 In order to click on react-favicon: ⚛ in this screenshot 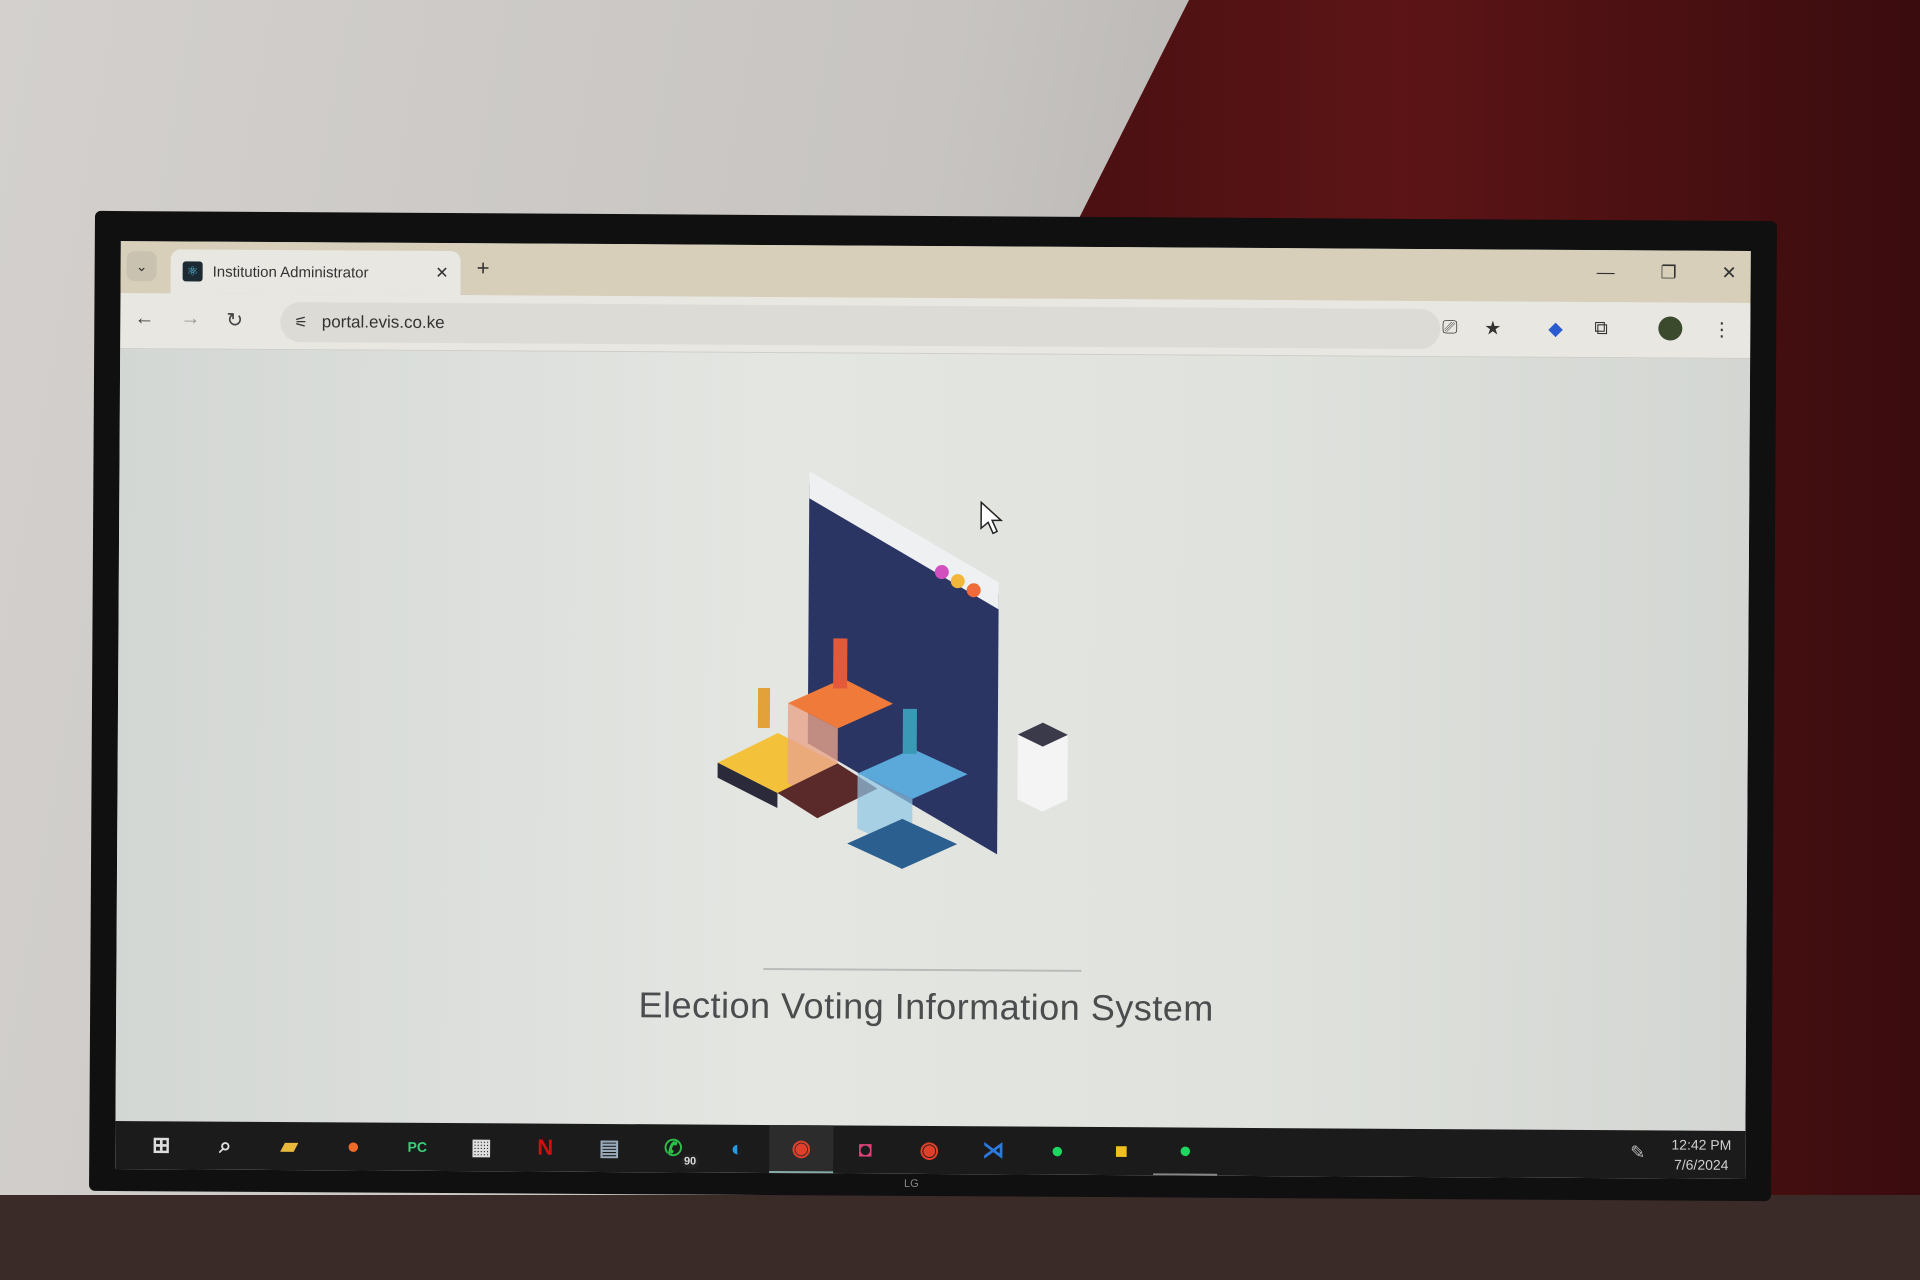, I will do `click(192, 271)`.